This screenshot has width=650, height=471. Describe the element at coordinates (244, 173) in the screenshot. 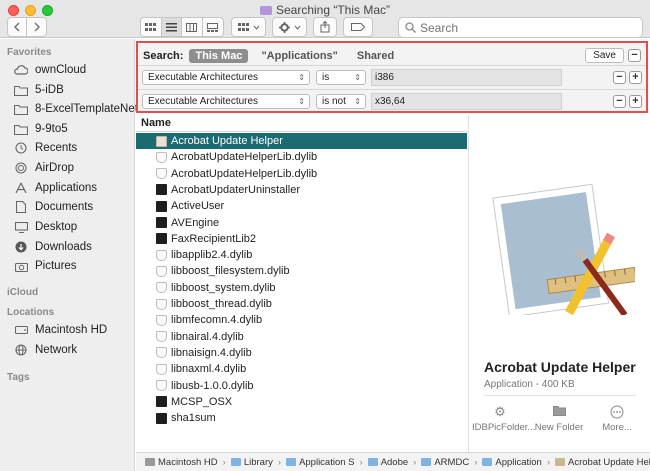

I see `file-name: AcrobatUpdateHelperLib.dylib` at that location.